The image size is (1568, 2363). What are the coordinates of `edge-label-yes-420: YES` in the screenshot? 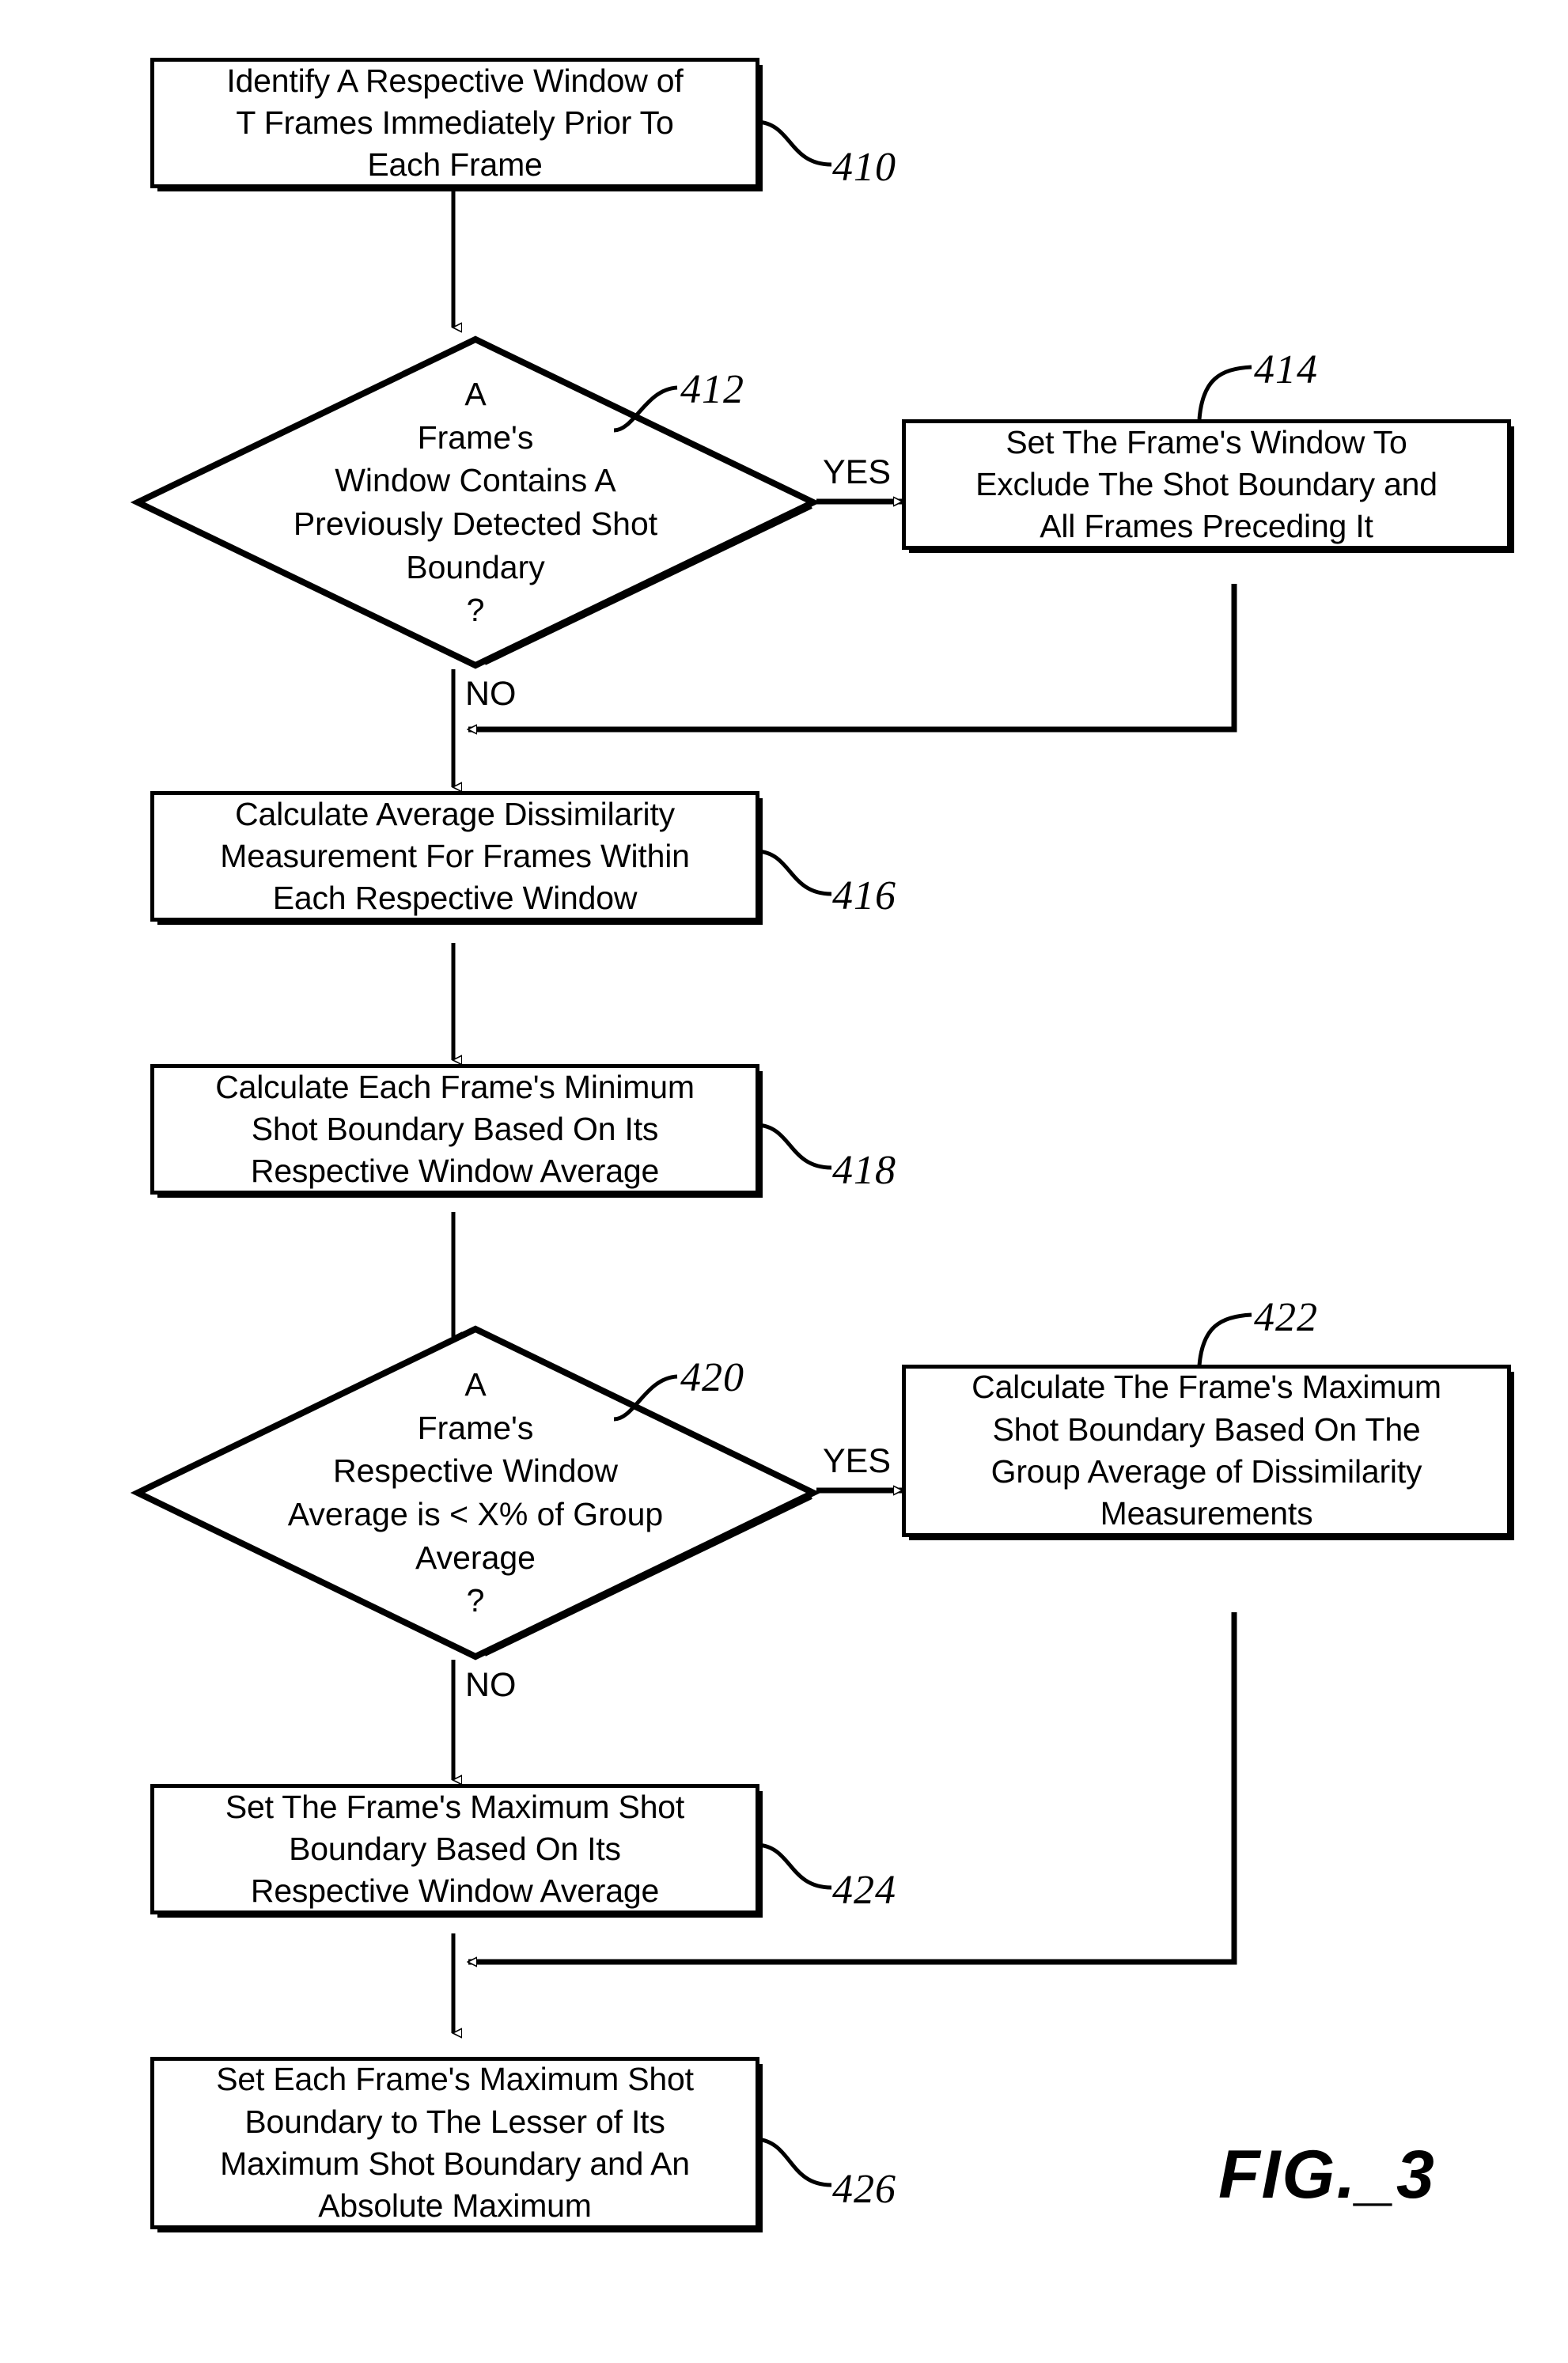 It's located at (857, 1461).